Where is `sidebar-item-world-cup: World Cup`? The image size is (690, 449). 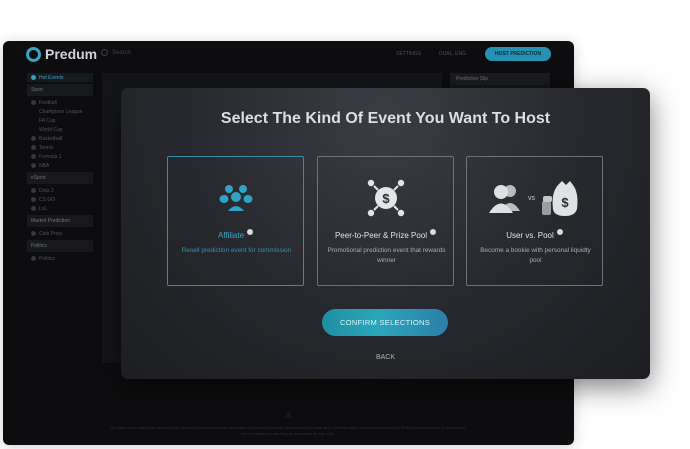
sidebar-item-world-cup: World Cup is located at coordinates (60, 129).